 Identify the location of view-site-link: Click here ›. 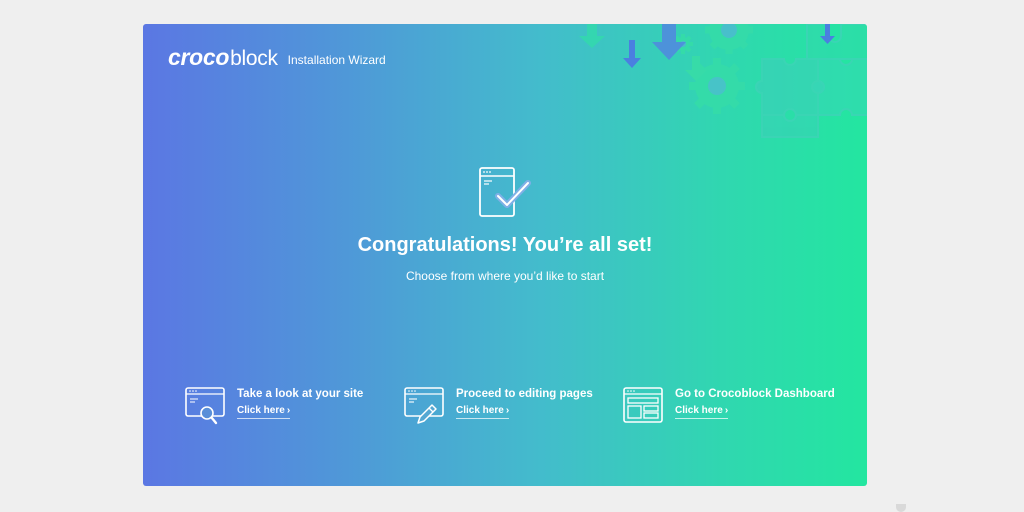
(264, 412).